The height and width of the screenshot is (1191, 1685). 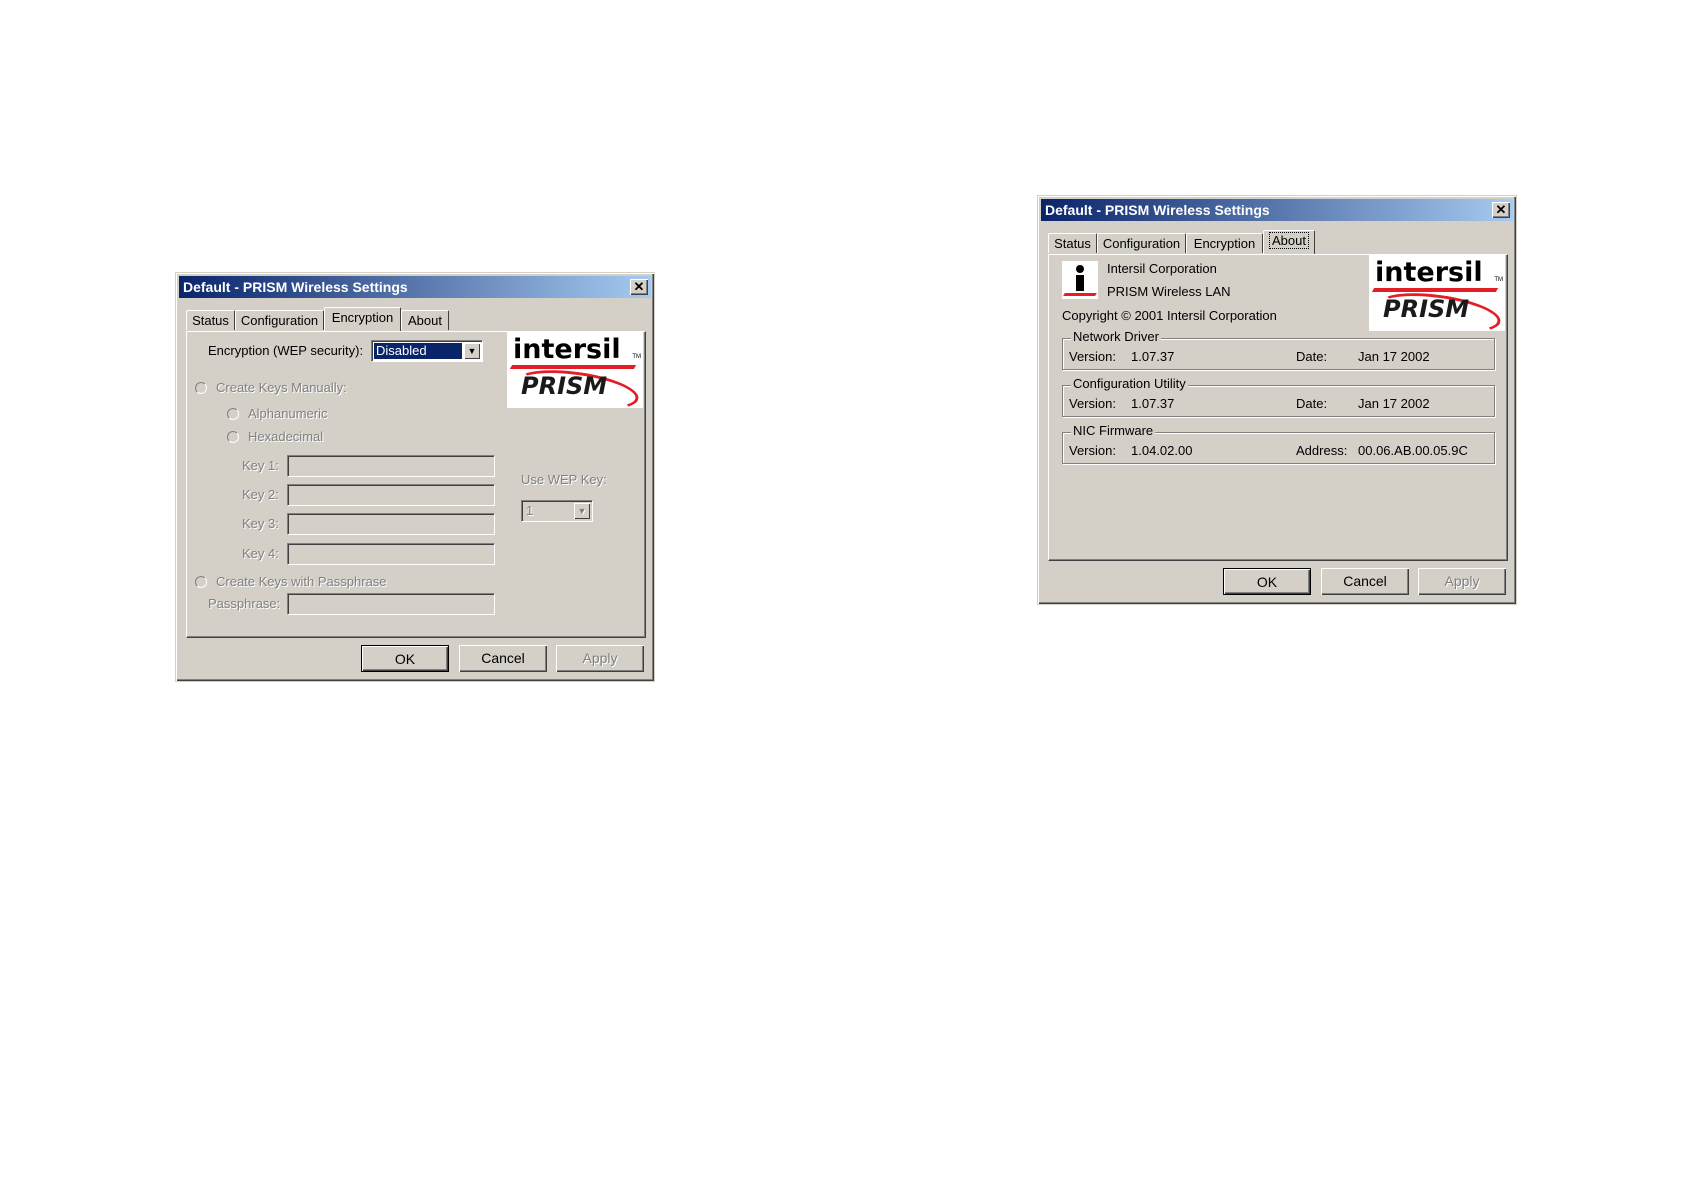 What do you see at coordinates (201, 388) in the screenshot?
I see `create-keys-manually-radio` at bounding box center [201, 388].